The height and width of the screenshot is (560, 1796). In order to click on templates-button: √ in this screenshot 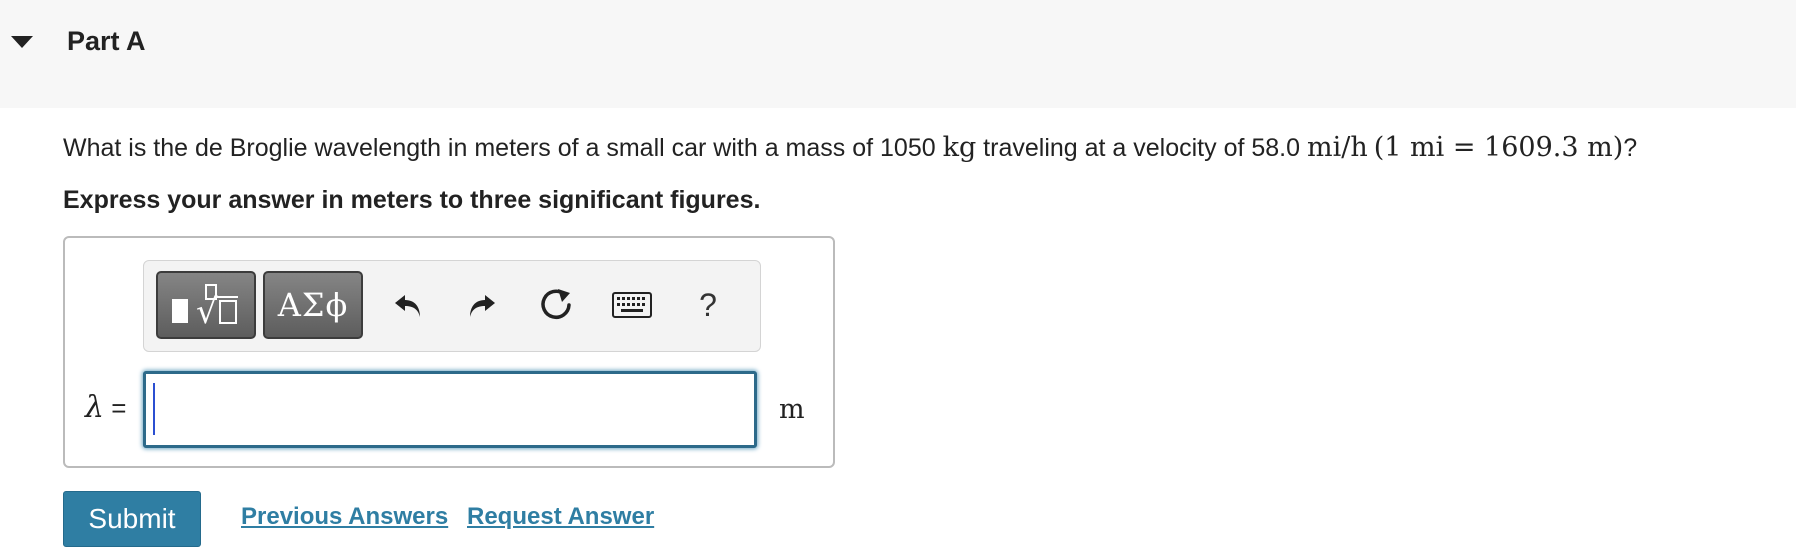, I will do `click(206, 305)`.